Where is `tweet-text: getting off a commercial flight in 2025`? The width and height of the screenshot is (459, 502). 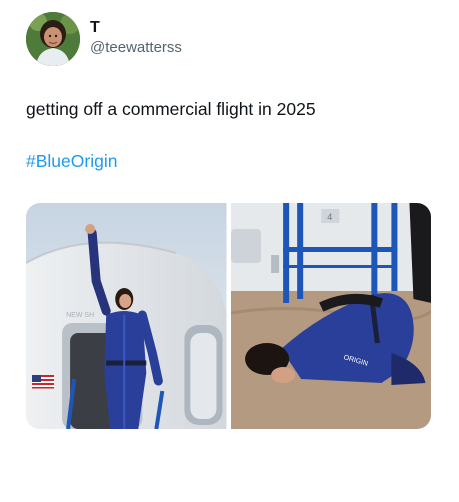
tweet-text: getting off a commercial flight in 2025 is located at coordinates (171, 109).